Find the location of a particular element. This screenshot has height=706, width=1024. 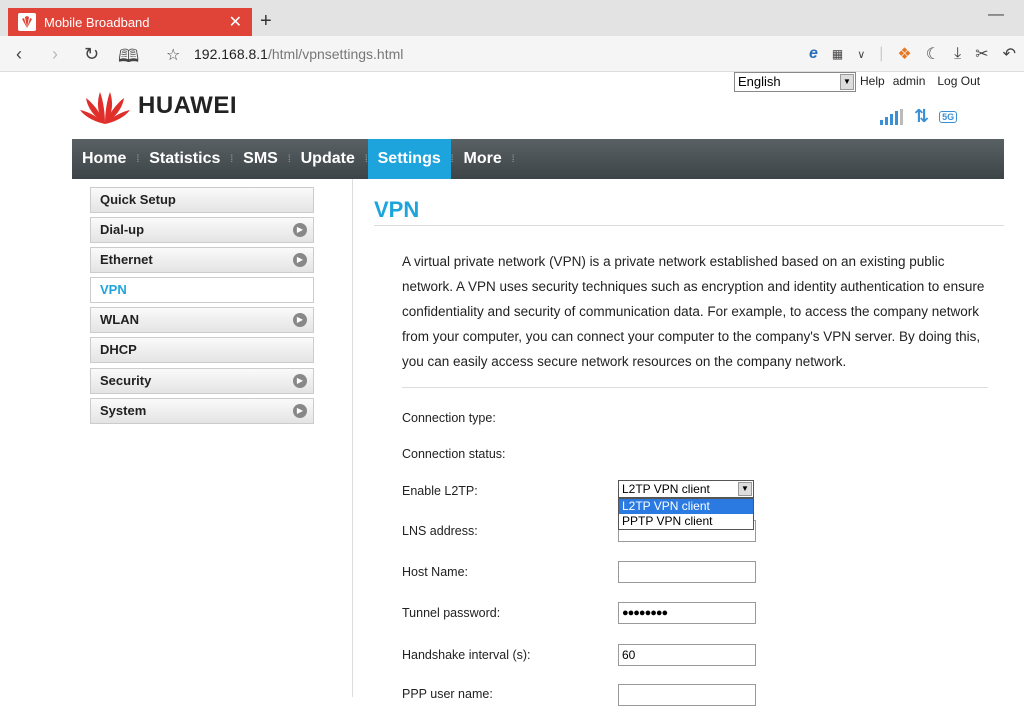

connection-type-dropdown: L2TP VPN client PPTP VPN client is located at coordinates (686, 514).